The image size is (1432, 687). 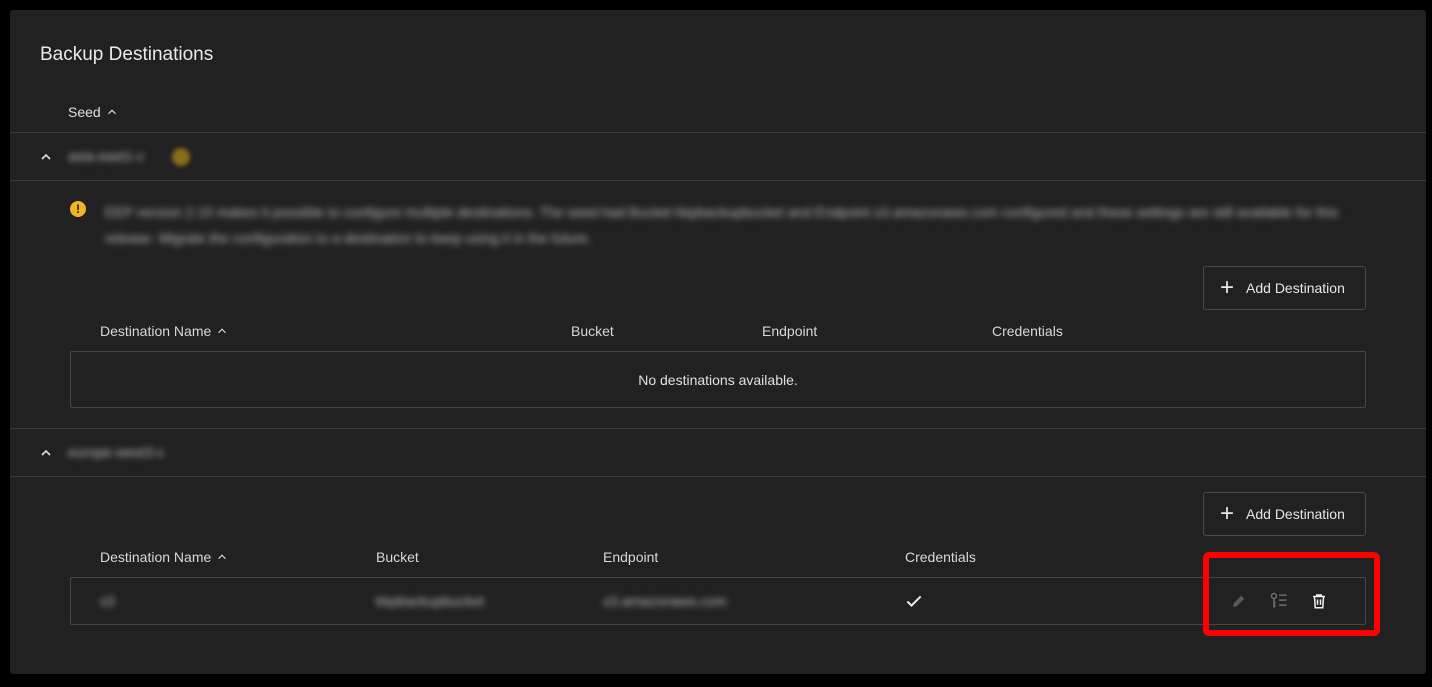 What do you see at coordinates (78, 209) in the screenshot?
I see `warning-icon: !` at bounding box center [78, 209].